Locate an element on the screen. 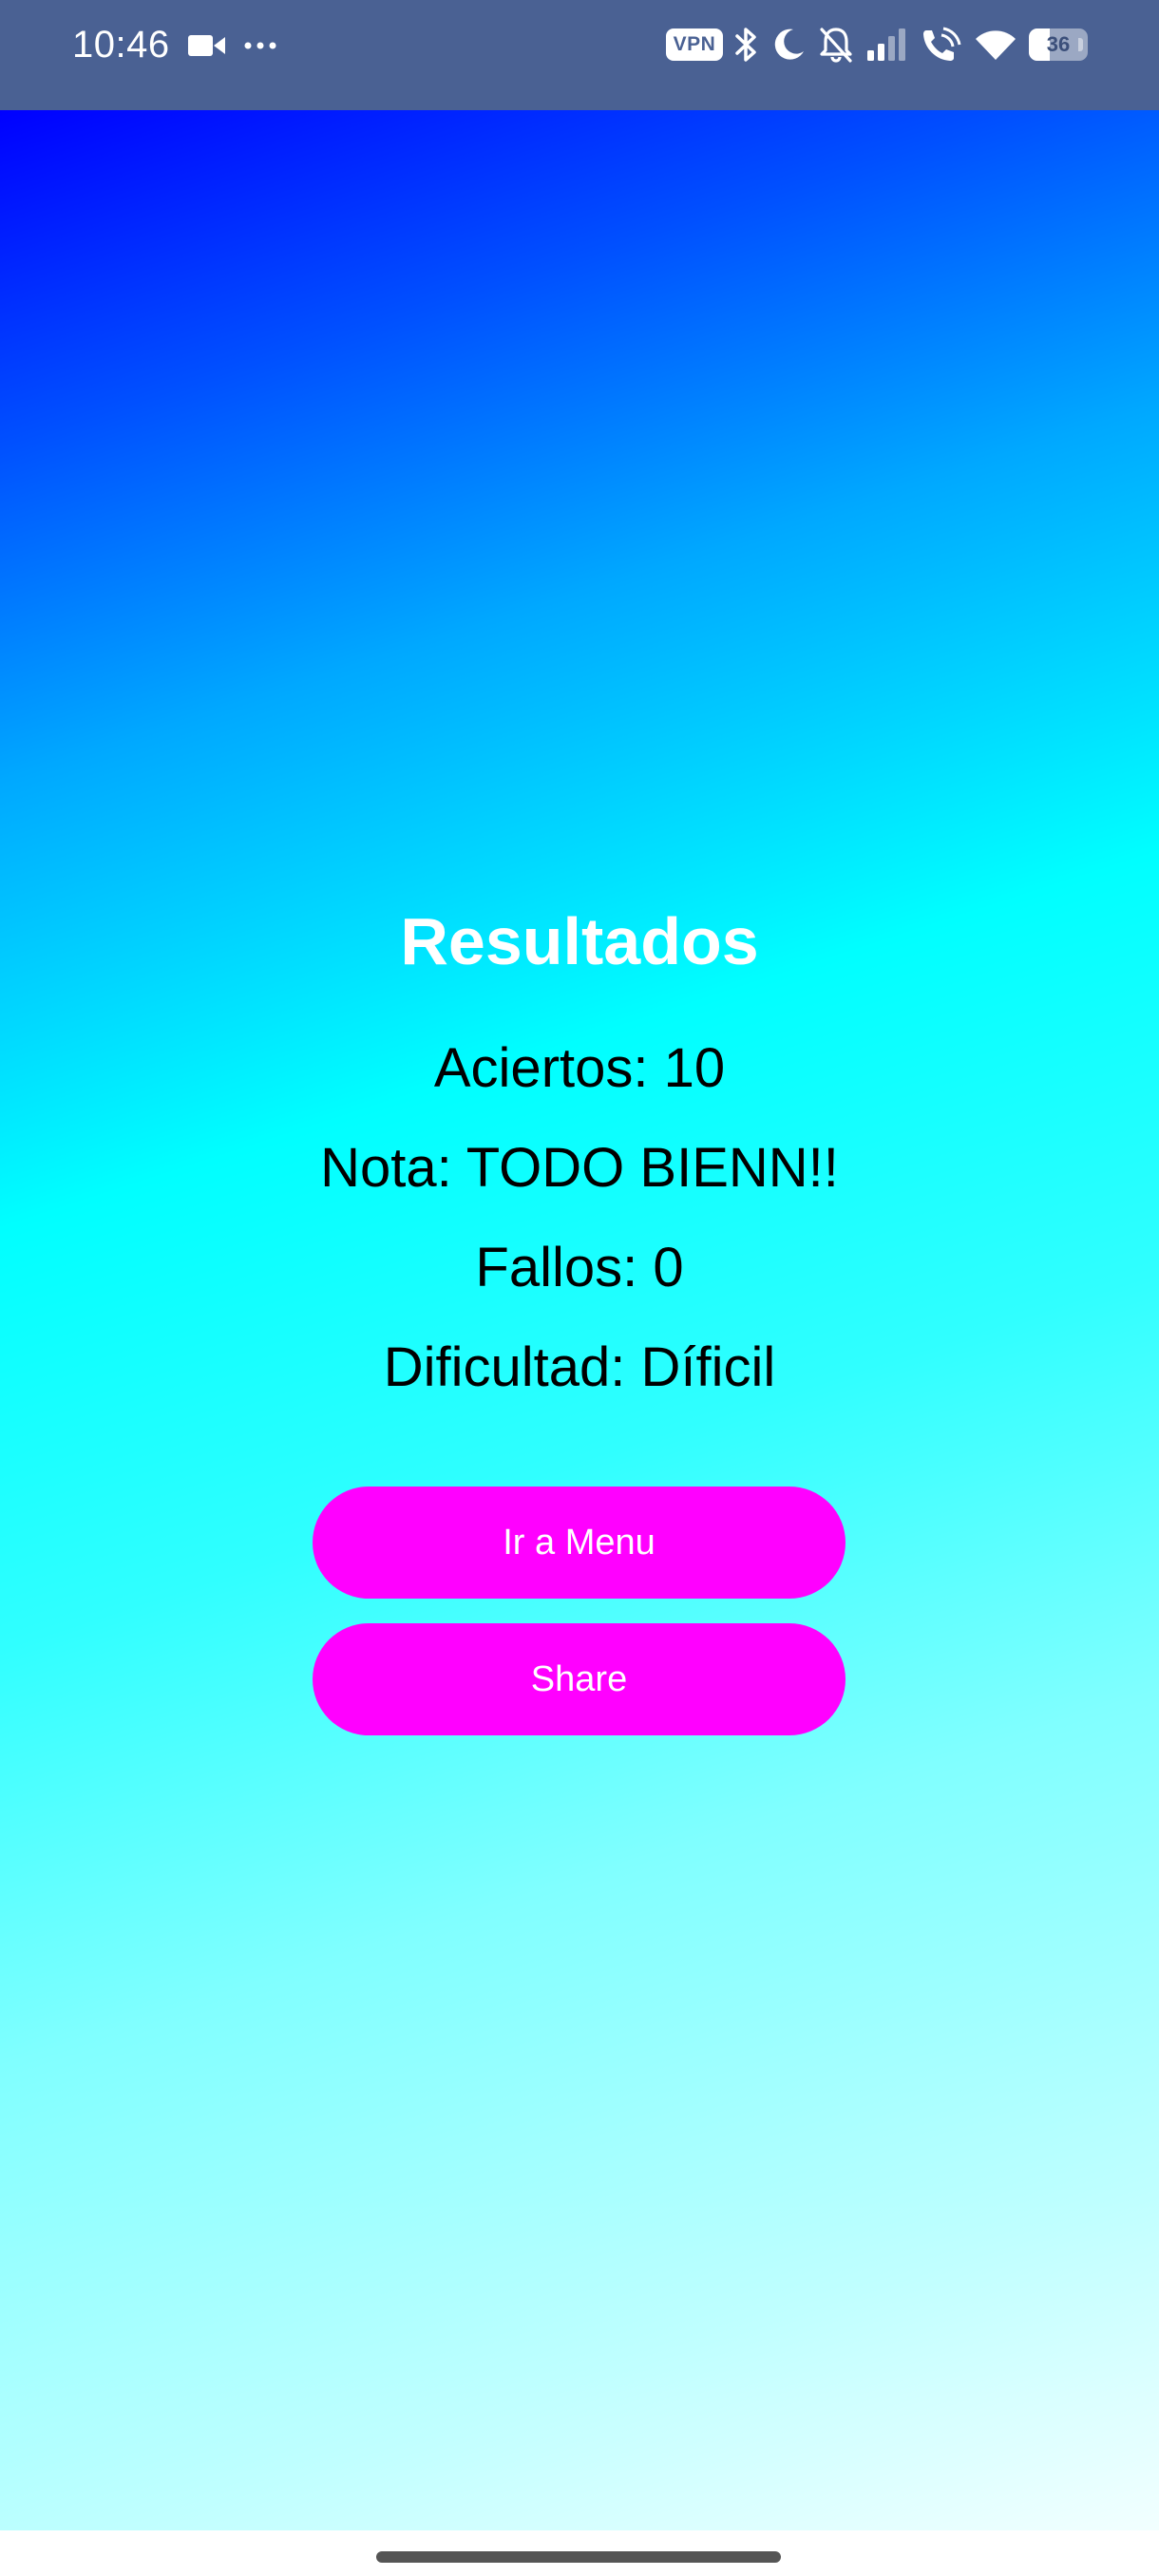  battery-level: 36 is located at coordinates (1058, 44).